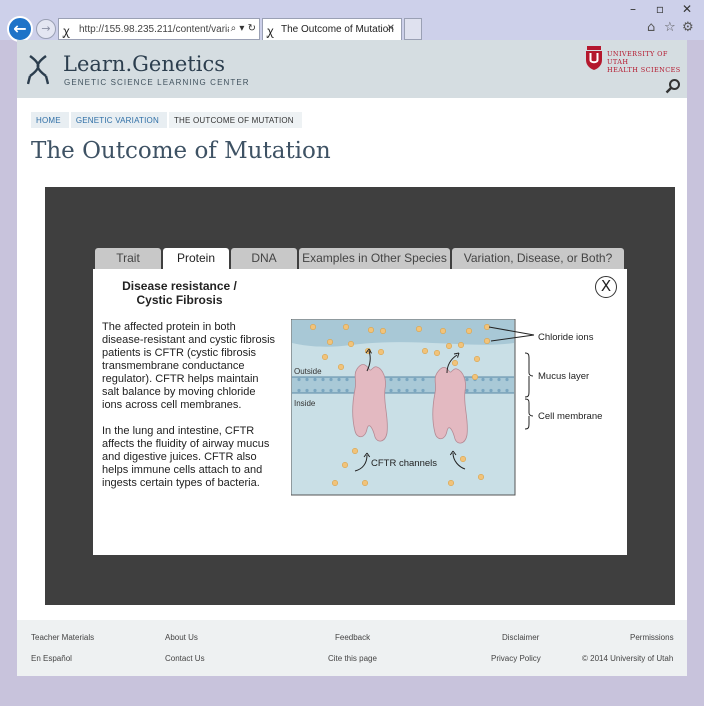  What do you see at coordinates (520, 637) in the screenshot?
I see `footer-disclaimer: Disclaimer` at bounding box center [520, 637].